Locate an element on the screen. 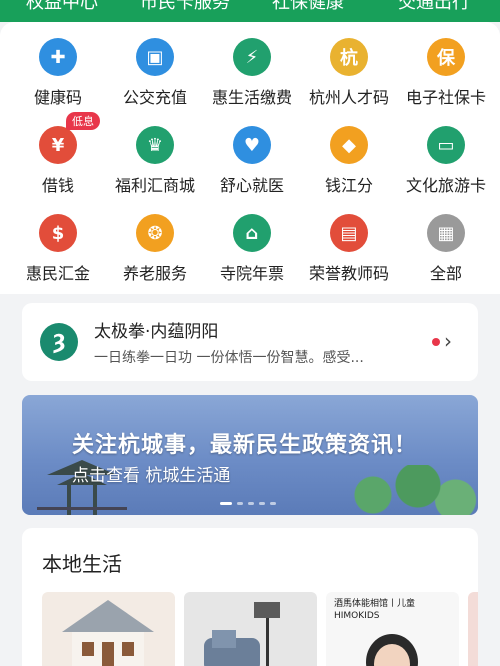 This screenshot has height=666, width=500. service-label: 杭州人才码 is located at coordinates (348, 97).